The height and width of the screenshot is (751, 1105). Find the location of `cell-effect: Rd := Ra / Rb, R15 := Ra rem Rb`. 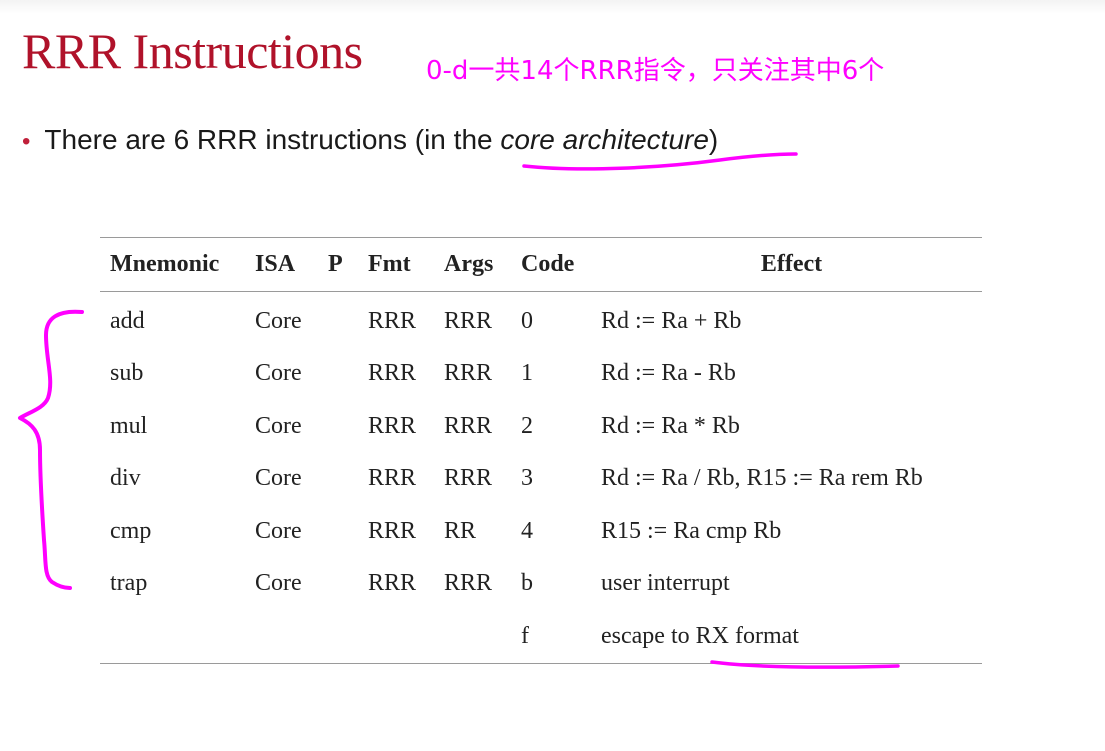

cell-effect: Rd := Ra / Rb, R15 := Ra rem Rb is located at coordinates (762, 478).